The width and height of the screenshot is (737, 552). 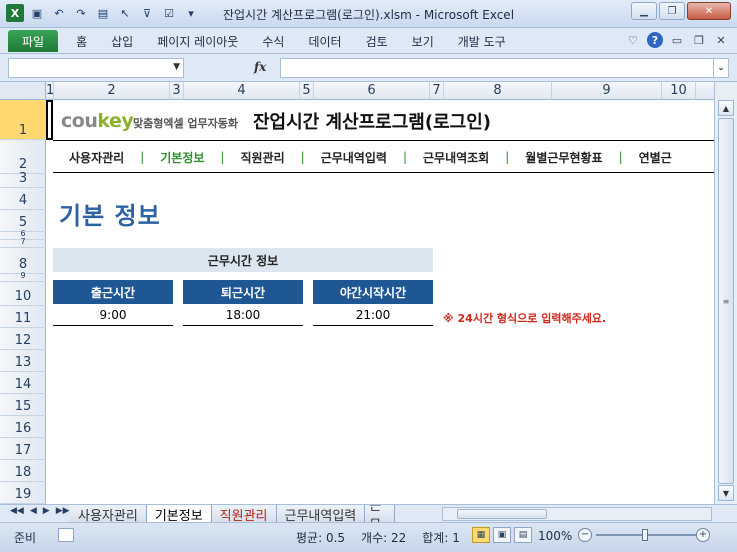 What do you see at coordinates (110, 216) in the screenshot?
I see `section-heading: 기본 정보` at bounding box center [110, 216].